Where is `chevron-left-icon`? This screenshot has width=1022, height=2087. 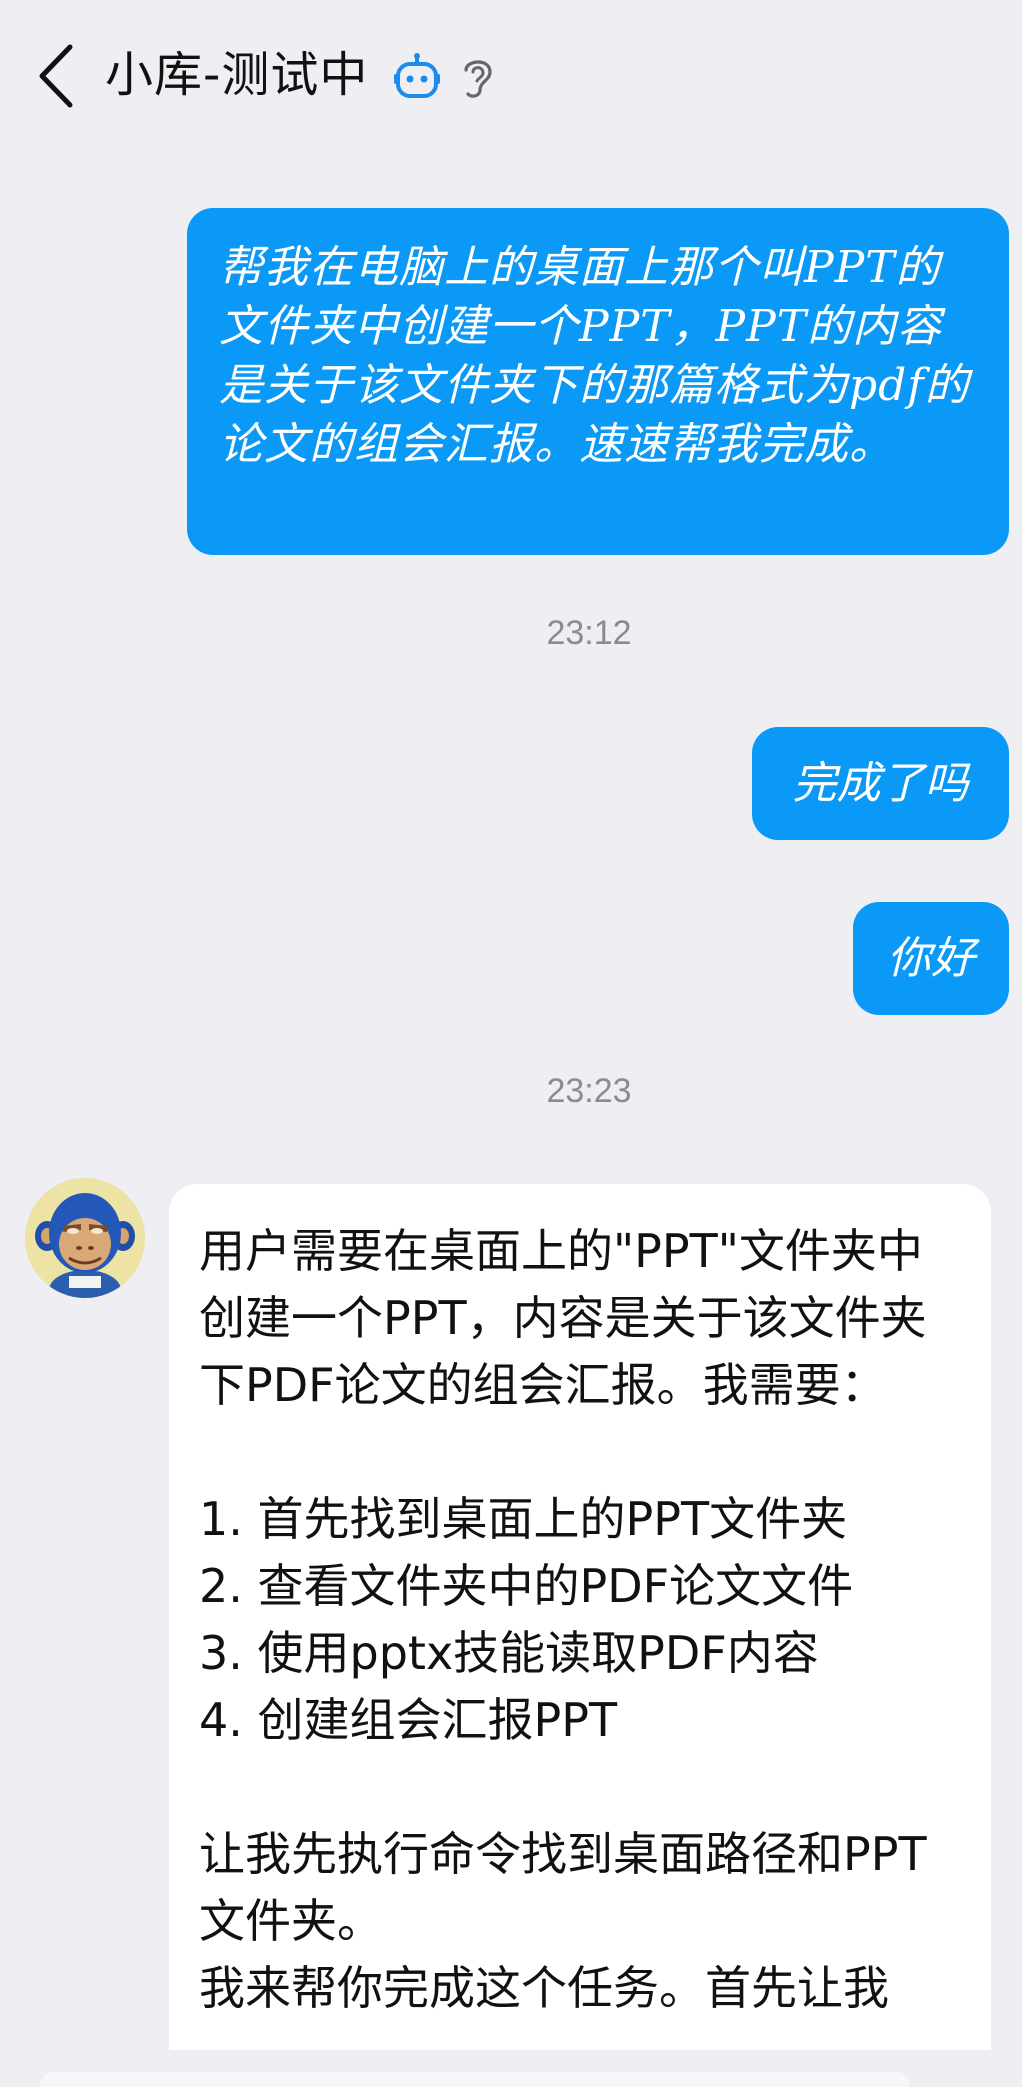 chevron-left-icon is located at coordinates (56, 76).